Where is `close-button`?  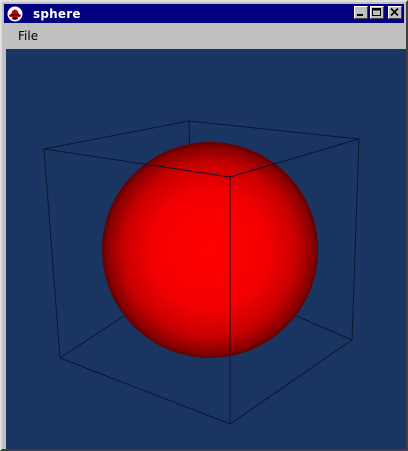 close-button is located at coordinates (395, 12).